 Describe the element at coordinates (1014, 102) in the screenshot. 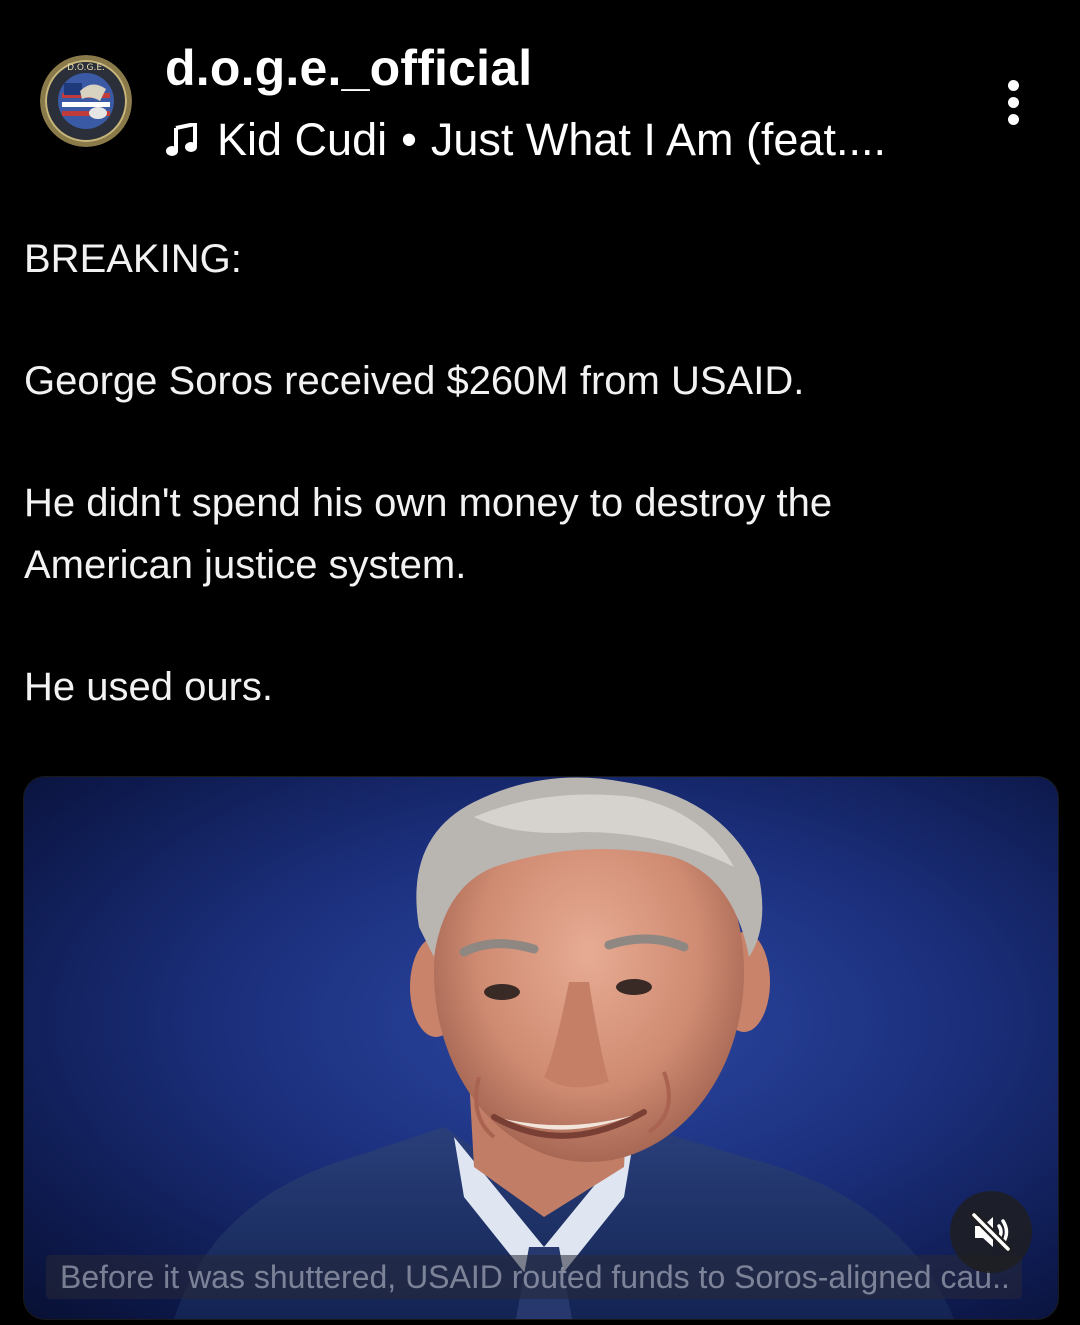

I see `more-options-button` at that location.